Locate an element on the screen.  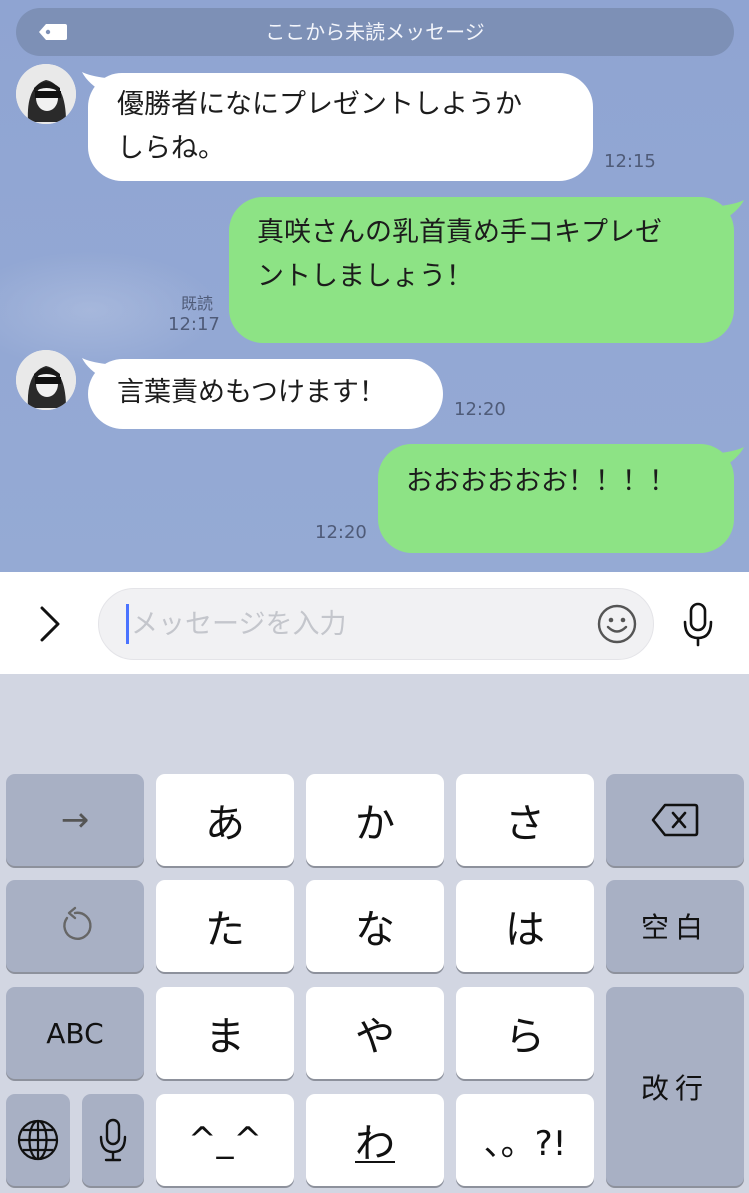
key-arrow: → is located at coordinates (75, 820).